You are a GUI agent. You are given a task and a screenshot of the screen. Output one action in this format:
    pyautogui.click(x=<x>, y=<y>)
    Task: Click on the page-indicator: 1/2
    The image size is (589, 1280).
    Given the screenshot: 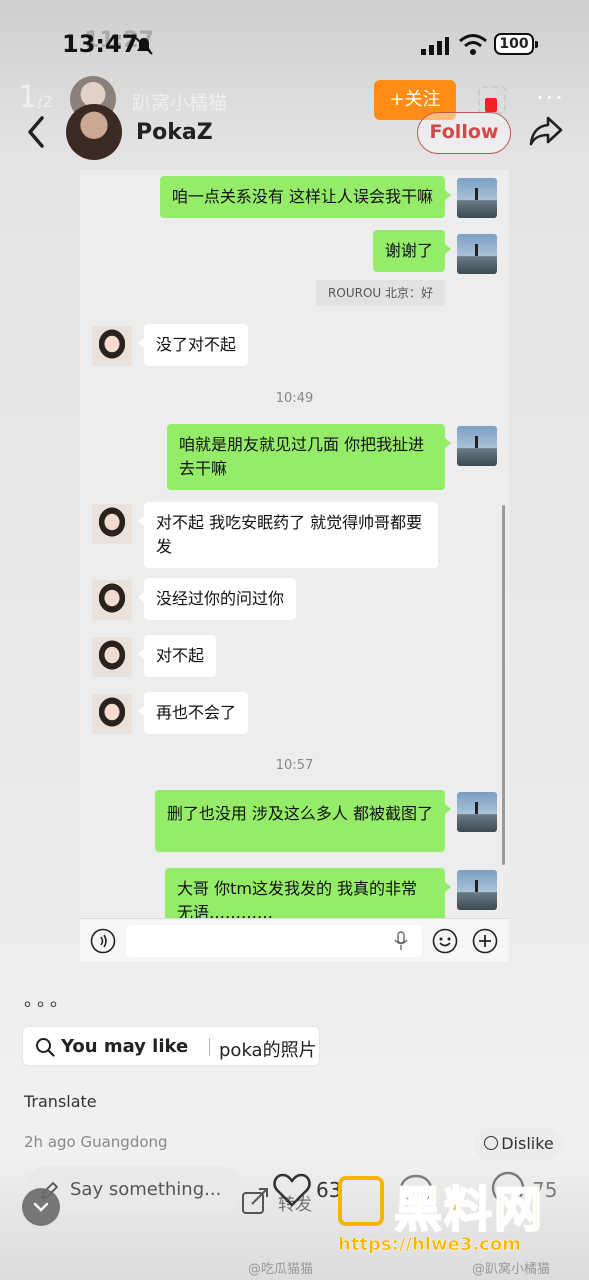 What is the action you would take?
    pyautogui.click(x=35, y=97)
    